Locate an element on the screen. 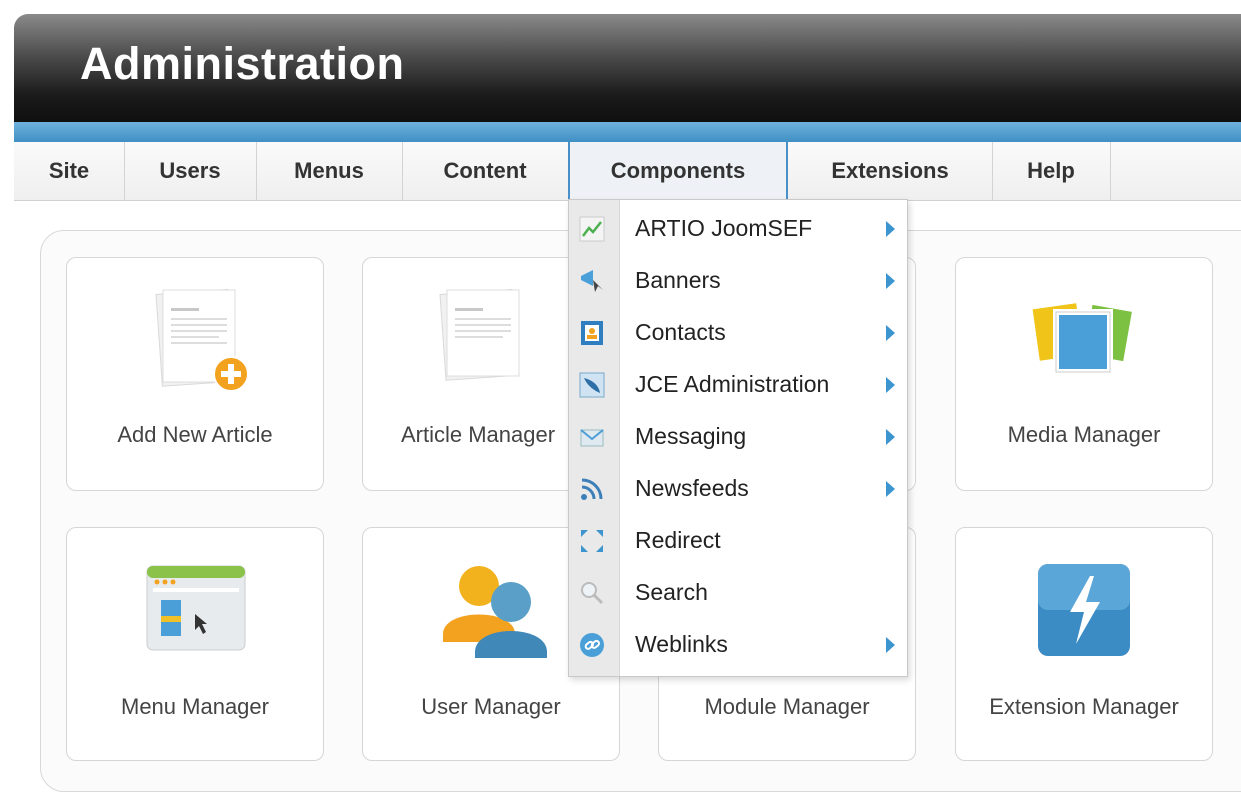  dropdown-item-messaging: Messaging is located at coordinates (738, 436).